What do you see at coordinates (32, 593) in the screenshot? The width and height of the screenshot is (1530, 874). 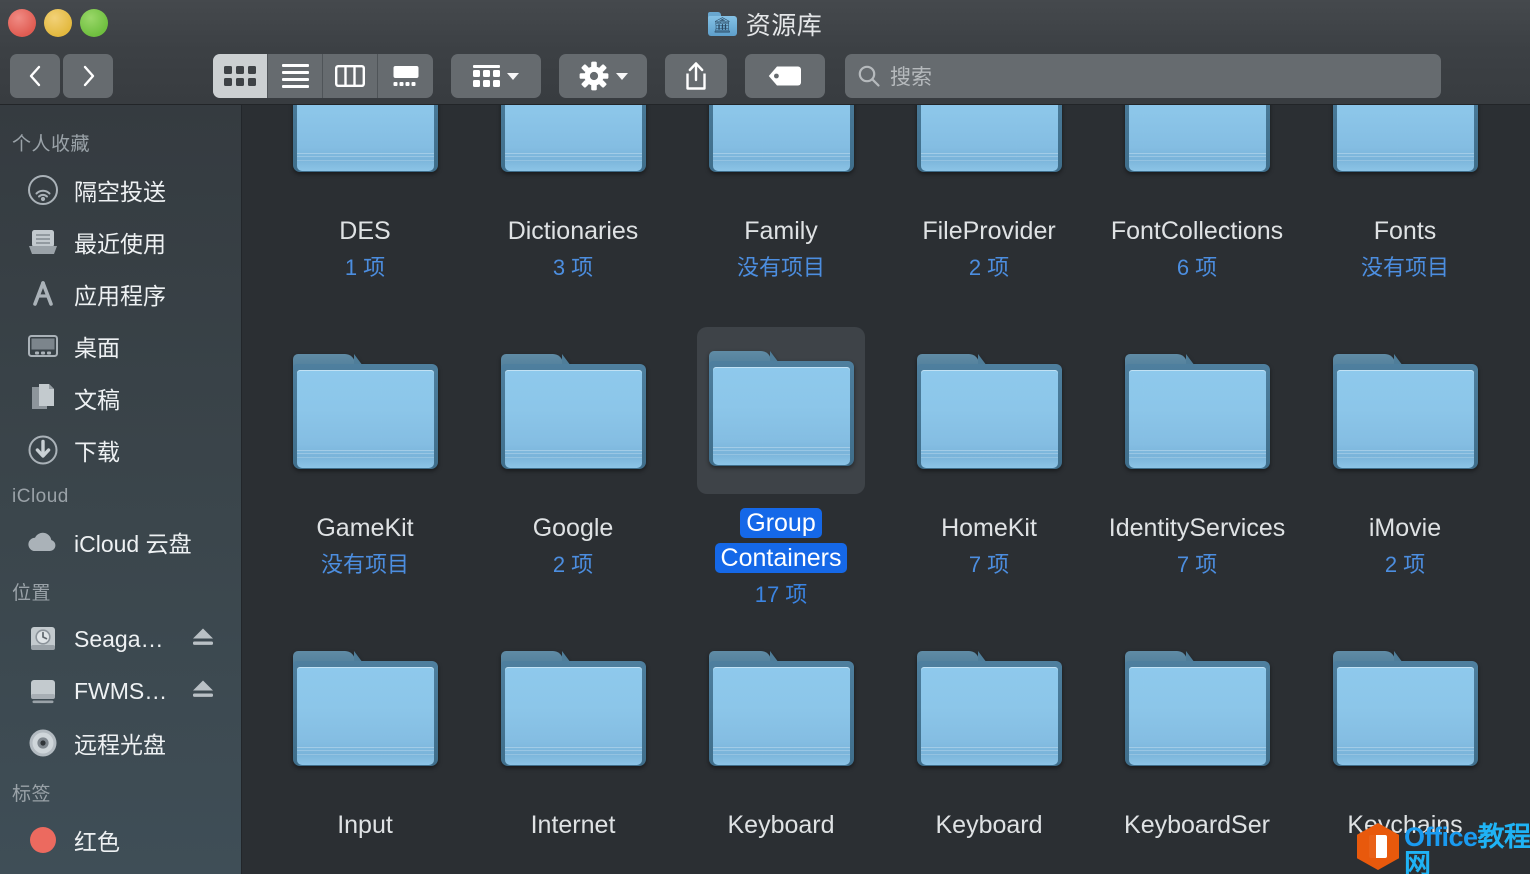 I see `sidebar-section-header-locations: 位置` at bounding box center [32, 593].